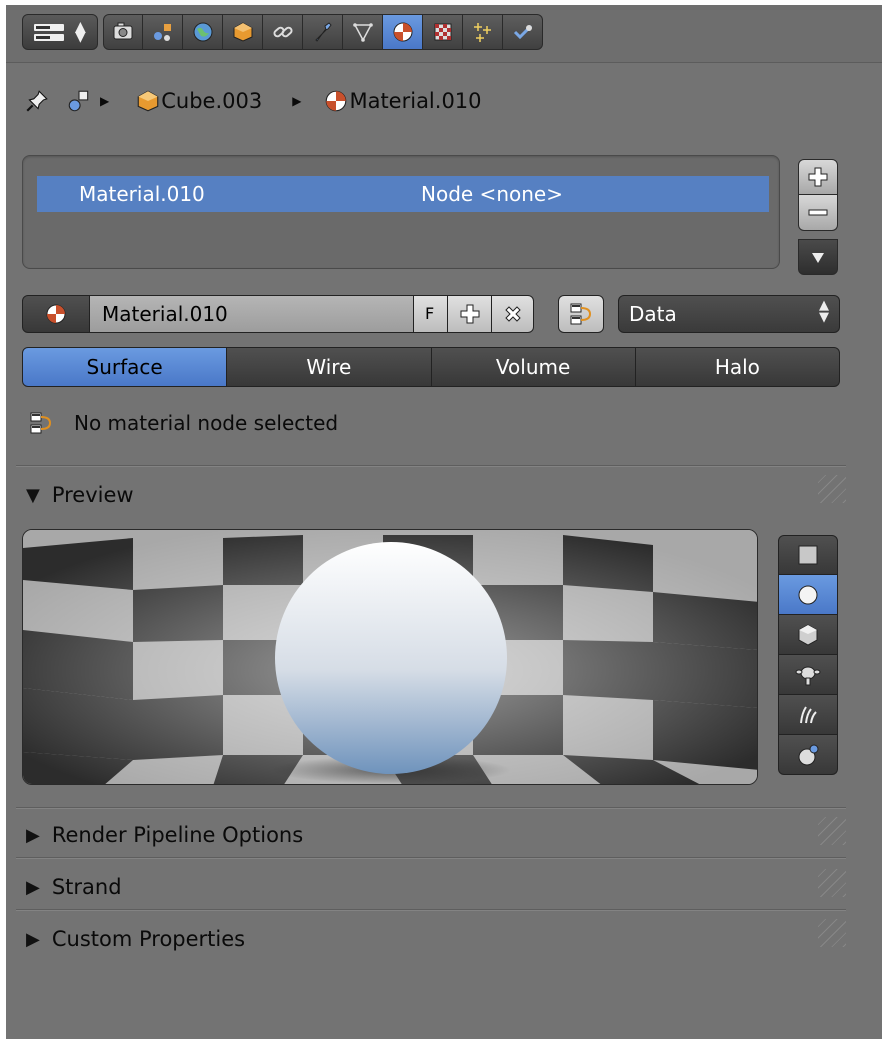 The image size is (882, 1039). I want to click on tab-halo: Halo, so click(737, 367).